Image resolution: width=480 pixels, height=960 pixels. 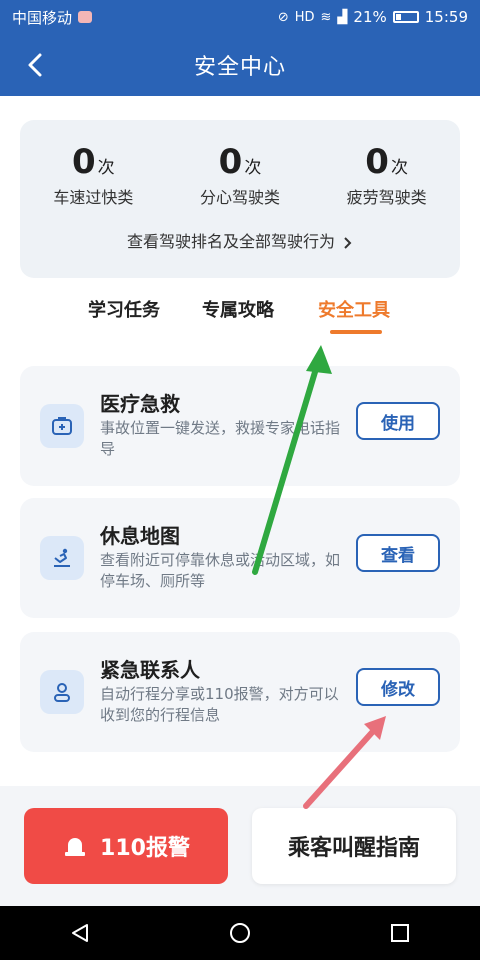 I want to click on wifi-icon: ≋, so click(x=326, y=17).